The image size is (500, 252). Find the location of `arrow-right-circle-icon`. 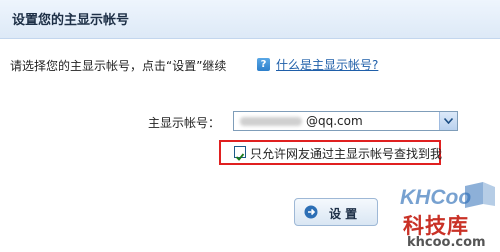

arrow-right-circle-icon is located at coordinates (311, 212).